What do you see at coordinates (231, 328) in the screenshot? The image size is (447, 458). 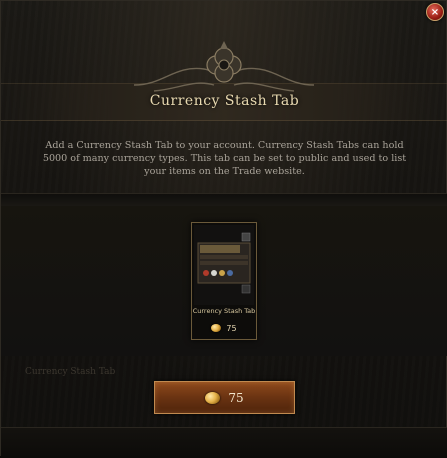 I see `item-price-value: 75` at bounding box center [231, 328].